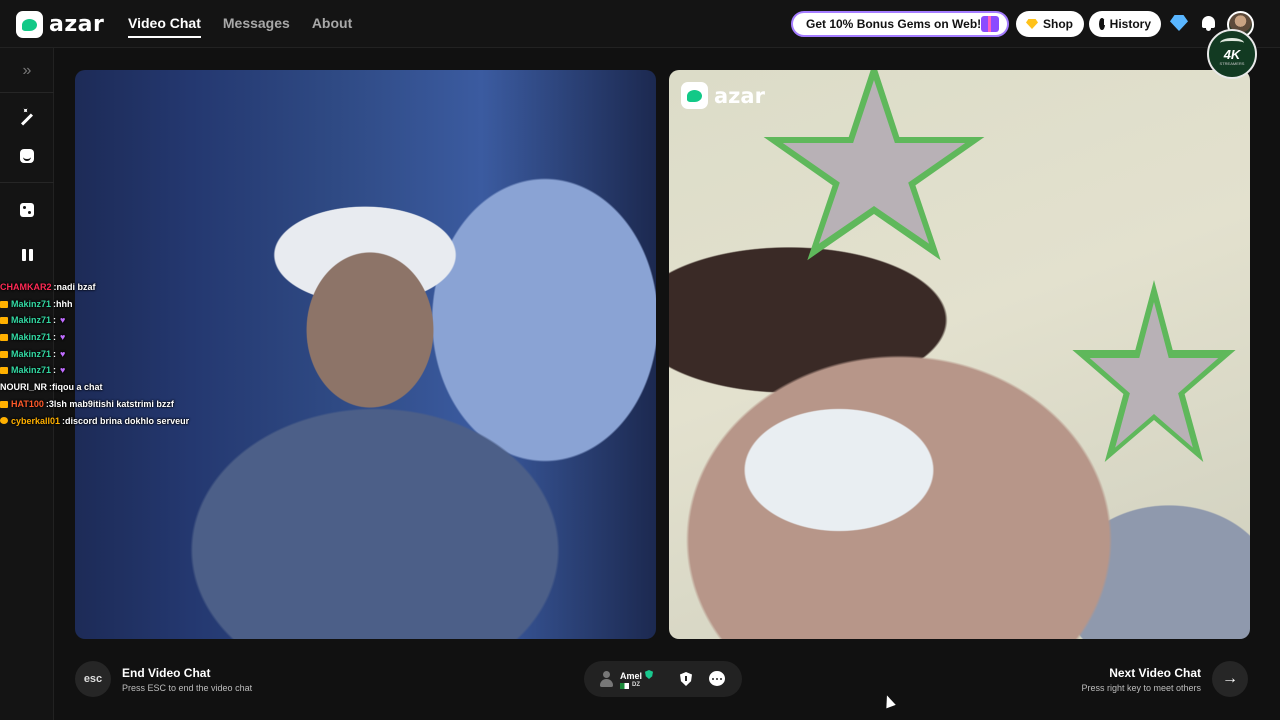 Image resolution: width=1280 pixels, height=720 pixels. What do you see at coordinates (636, 685) in the screenshot?
I see `partner-country: DZ` at bounding box center [636, 685].